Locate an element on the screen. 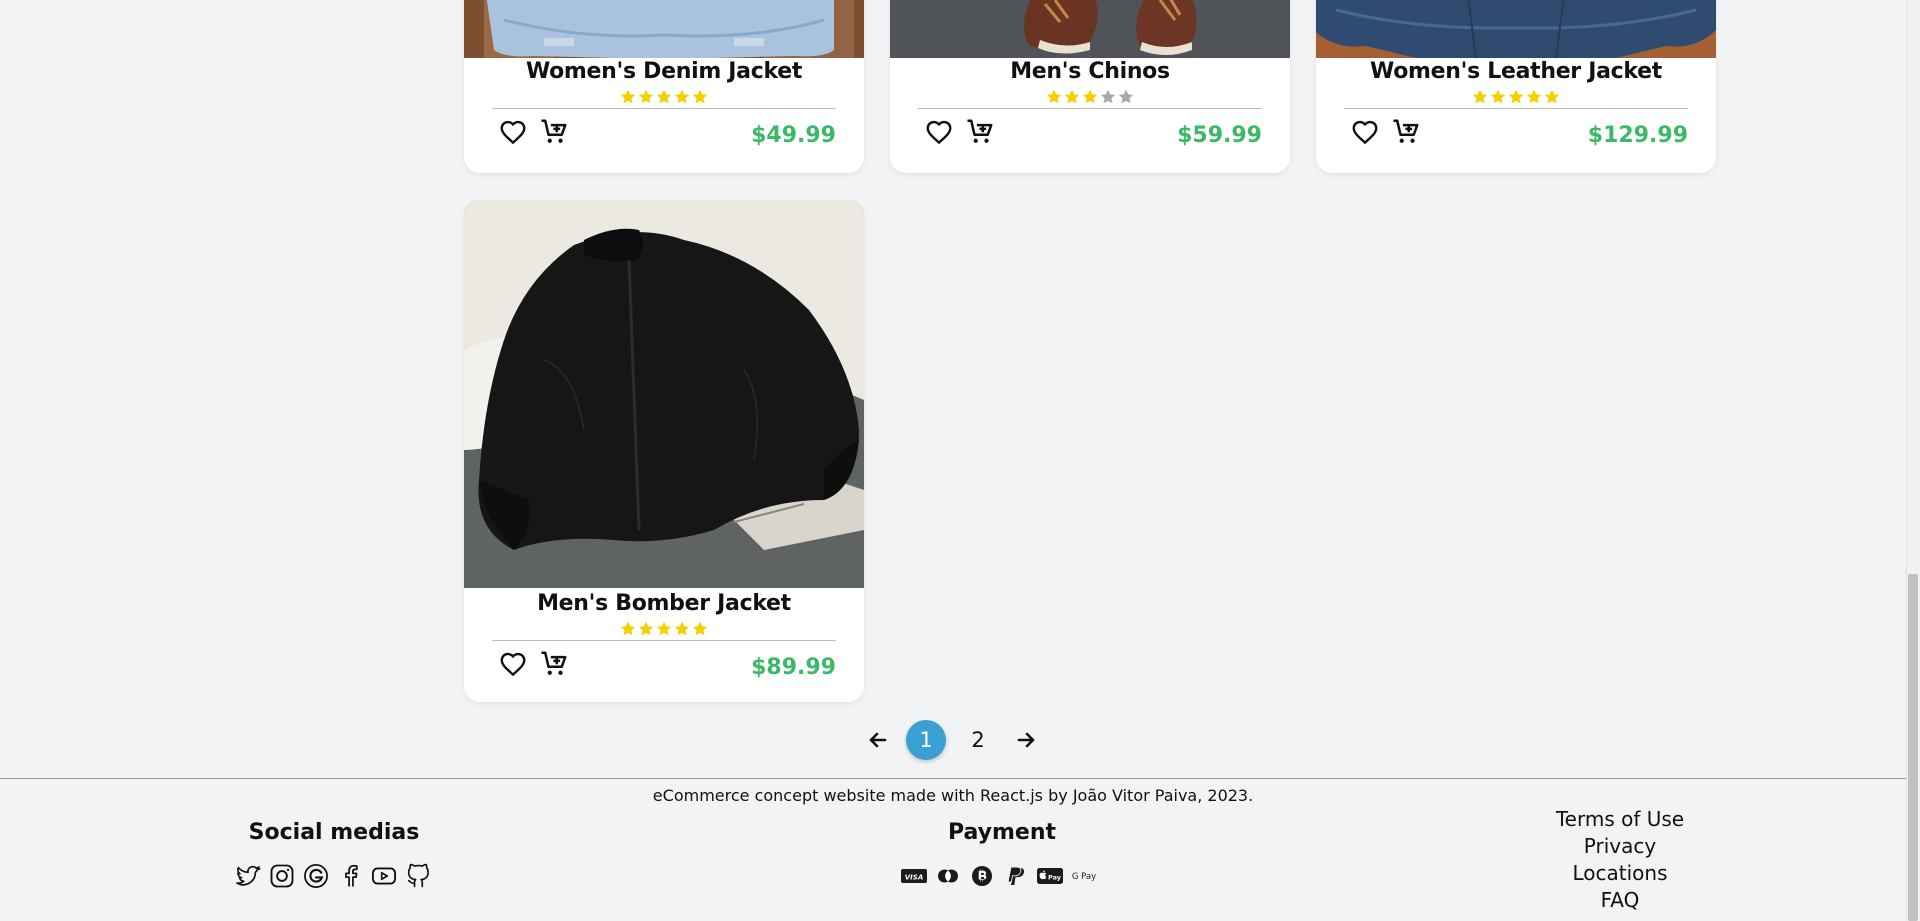 The image size is (1920, 921). product-card: Women's Denim Jacket $49.99 is located at coordinates (664, 86).